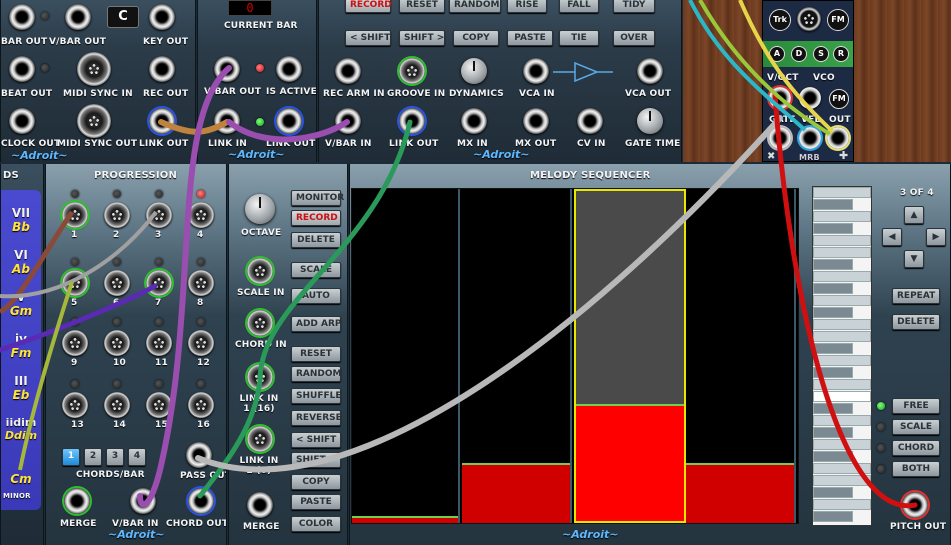 The height and width of the screenshot is (545, 951). I want to click on tidy-button: TIDY, so click(634, 6).